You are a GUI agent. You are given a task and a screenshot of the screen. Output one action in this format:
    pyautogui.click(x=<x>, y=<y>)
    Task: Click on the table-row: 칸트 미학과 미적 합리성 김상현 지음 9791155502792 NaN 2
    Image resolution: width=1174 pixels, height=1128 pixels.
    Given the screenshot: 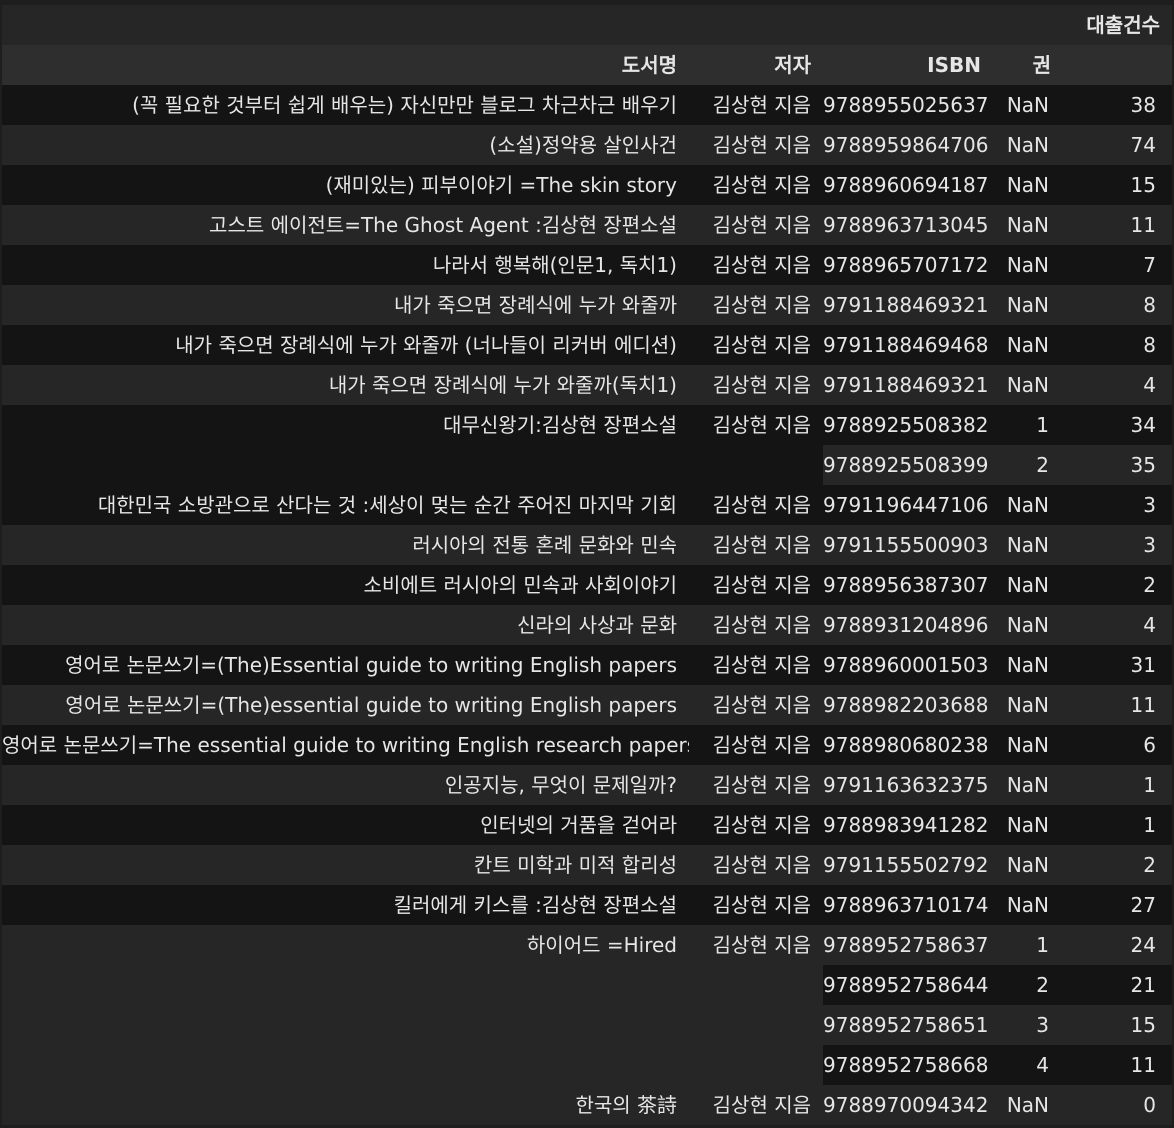 What is the action you would take?
    pyautogui.click(x=587, y=865)
    